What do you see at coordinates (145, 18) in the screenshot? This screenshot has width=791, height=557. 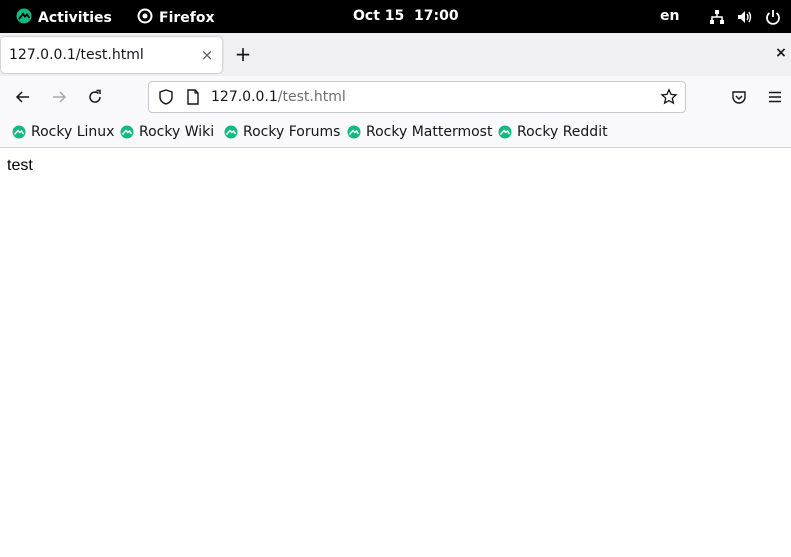 I see `firefox-icon` at bounding box center [145, 18].